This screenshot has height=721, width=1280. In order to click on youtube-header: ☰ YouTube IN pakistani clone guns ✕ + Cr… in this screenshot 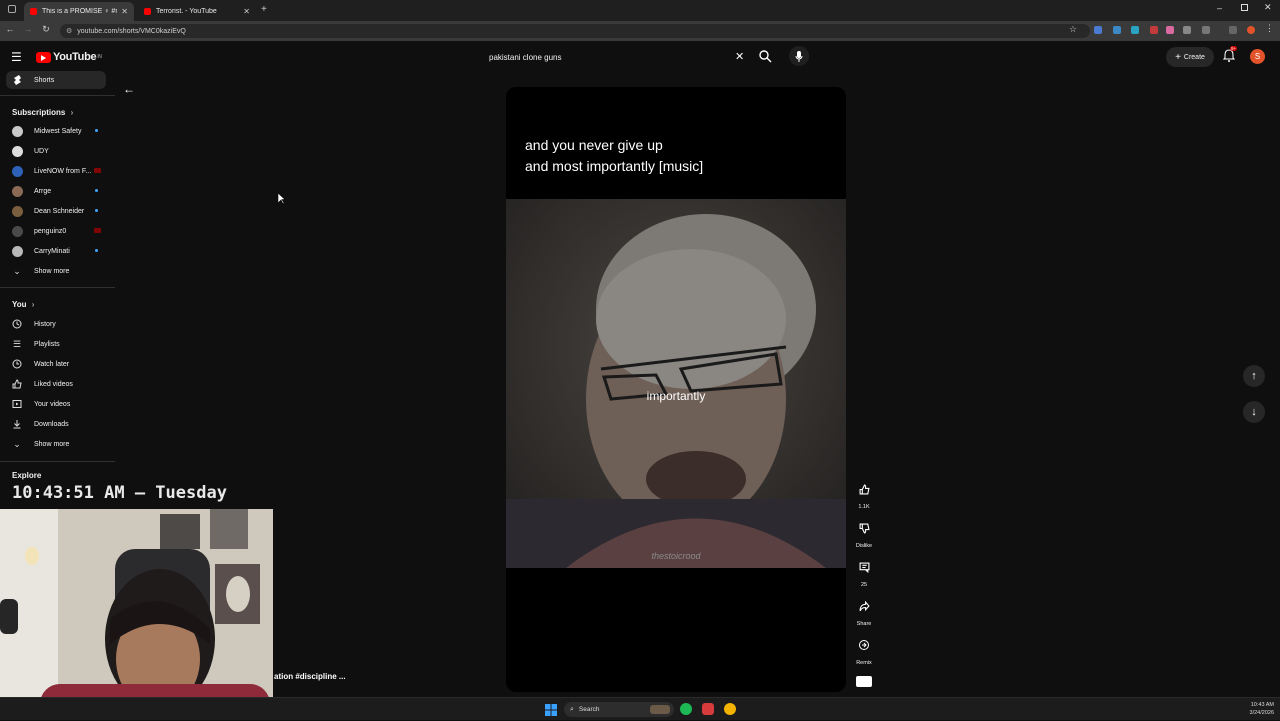, I will do `click(640, 57)`.